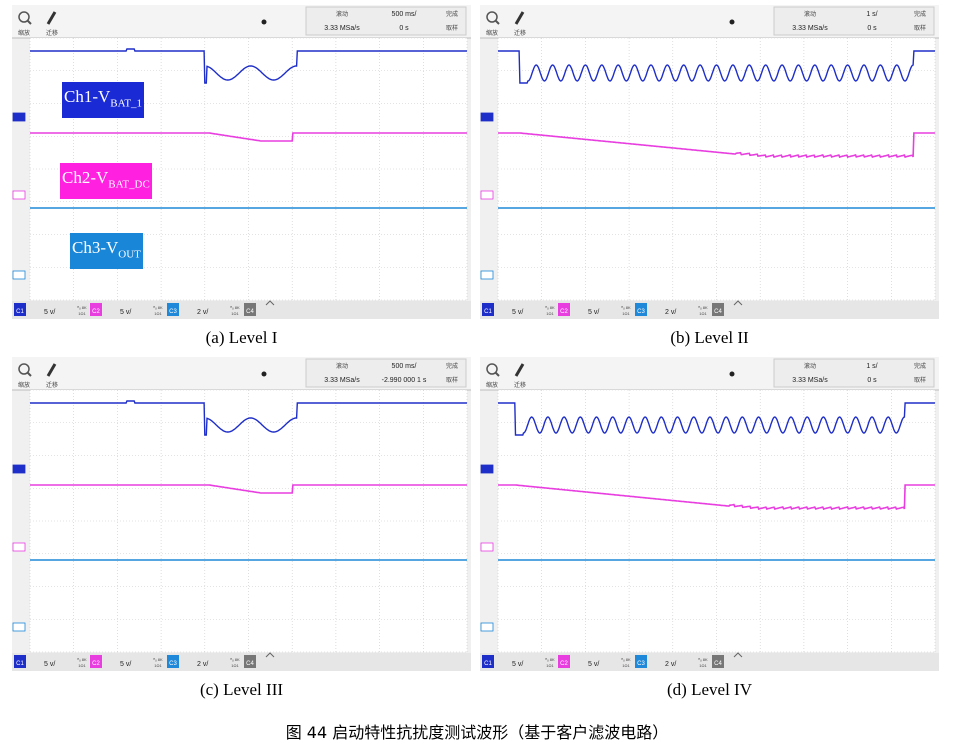  What do you see at coordinates (492, 385) in the screenshot?
I see `zoom-label: 缩放` at bounding box center [492, 385].